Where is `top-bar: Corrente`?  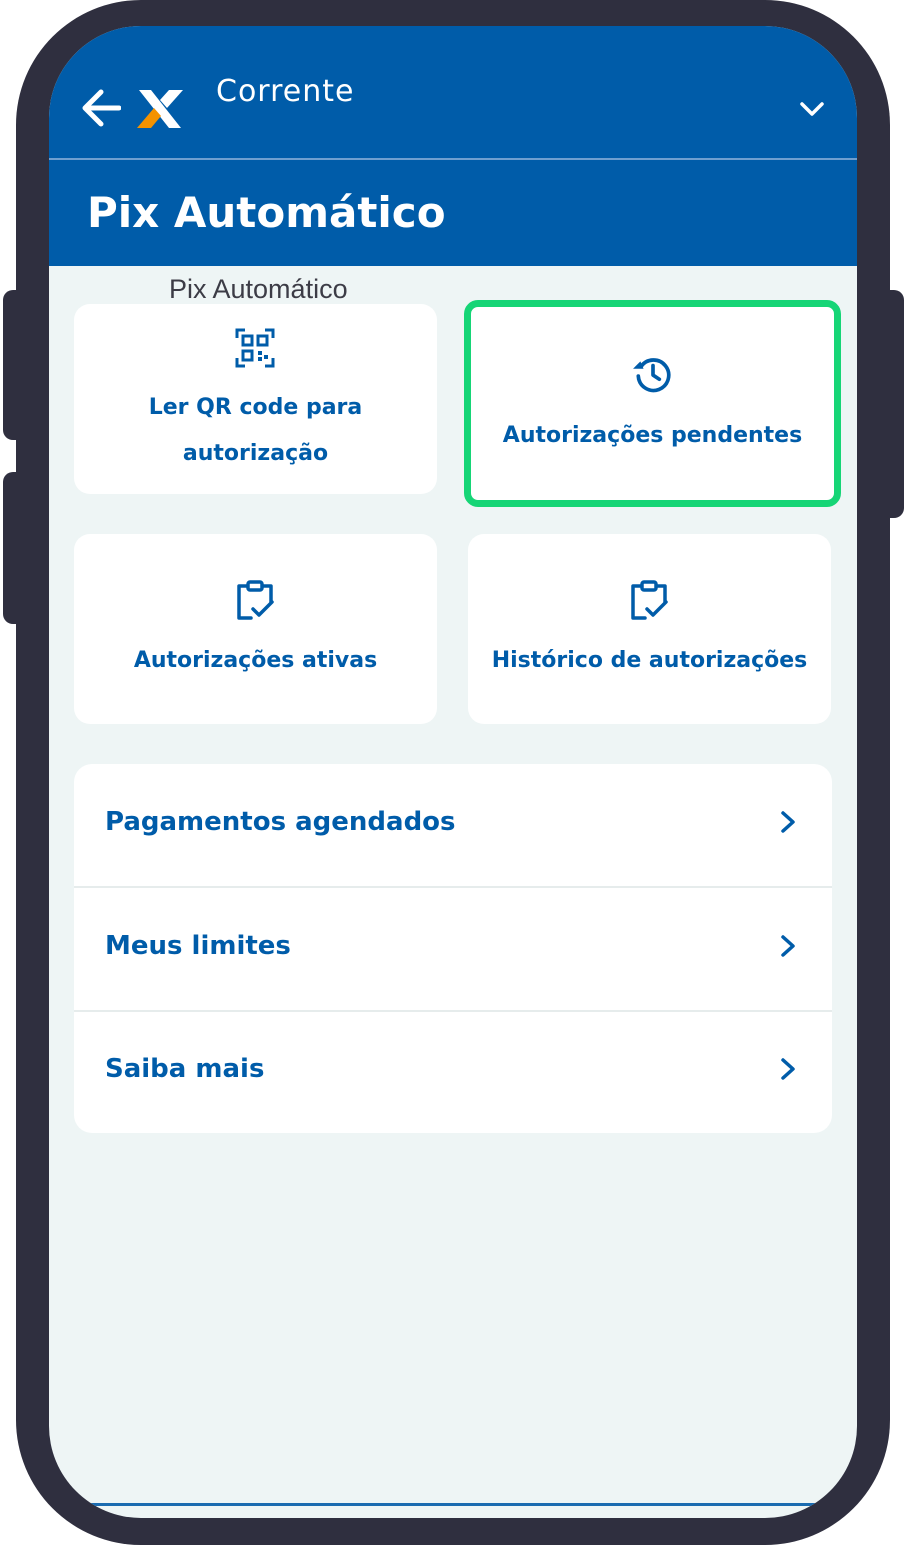
top-bar: Corrente is located at coordinates (453, 92).